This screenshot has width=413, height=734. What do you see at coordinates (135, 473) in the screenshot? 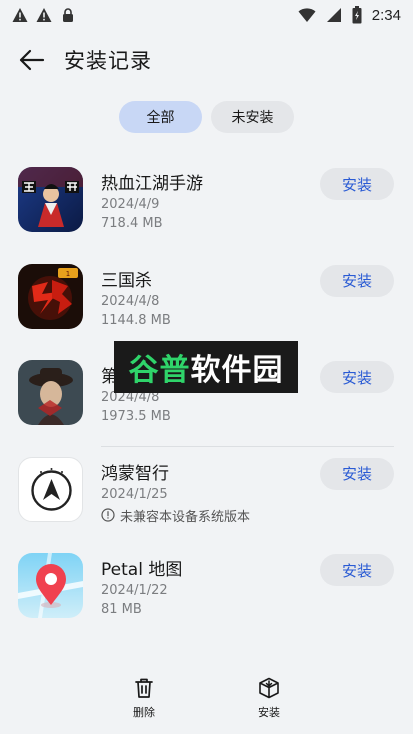
I see `app-name: 鸿蒙智行` at bounding box center [135, 473].